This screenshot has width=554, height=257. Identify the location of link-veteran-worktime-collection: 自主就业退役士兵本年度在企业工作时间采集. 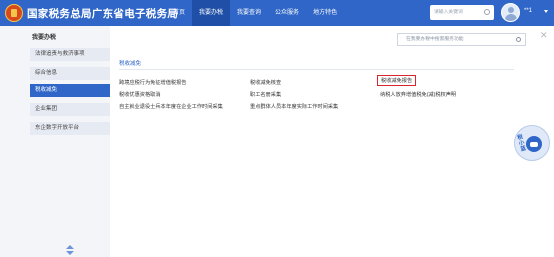
(171, 106).